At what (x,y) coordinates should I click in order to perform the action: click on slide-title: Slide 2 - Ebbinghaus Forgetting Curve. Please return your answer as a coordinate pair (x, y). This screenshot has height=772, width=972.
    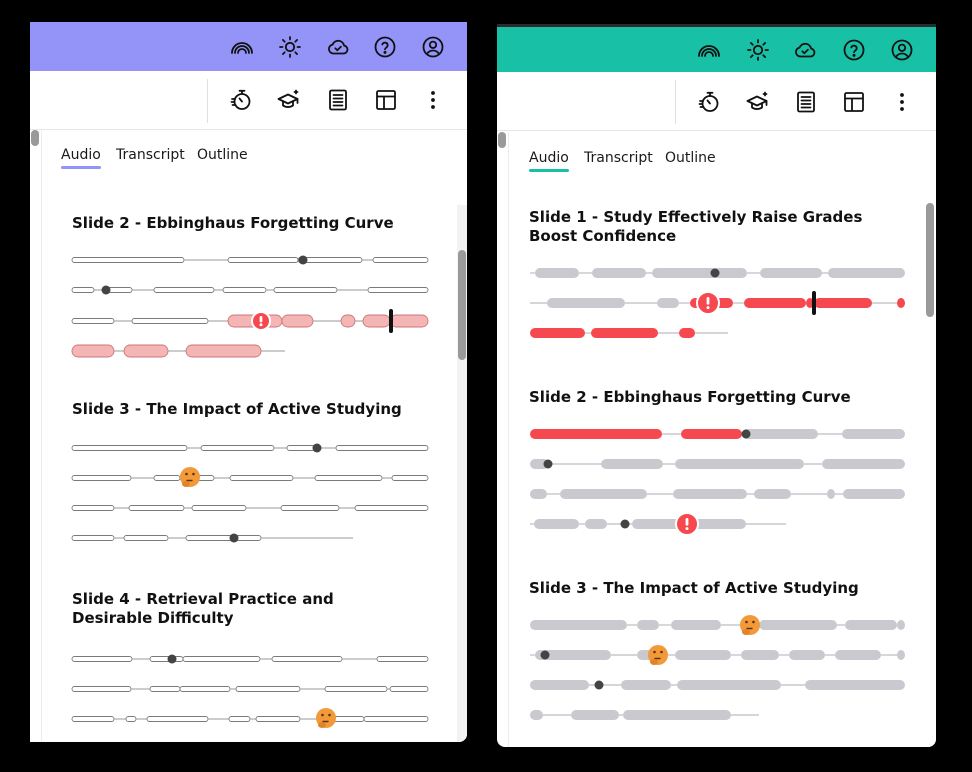
    Looking at the image, I should click on (690, 397).